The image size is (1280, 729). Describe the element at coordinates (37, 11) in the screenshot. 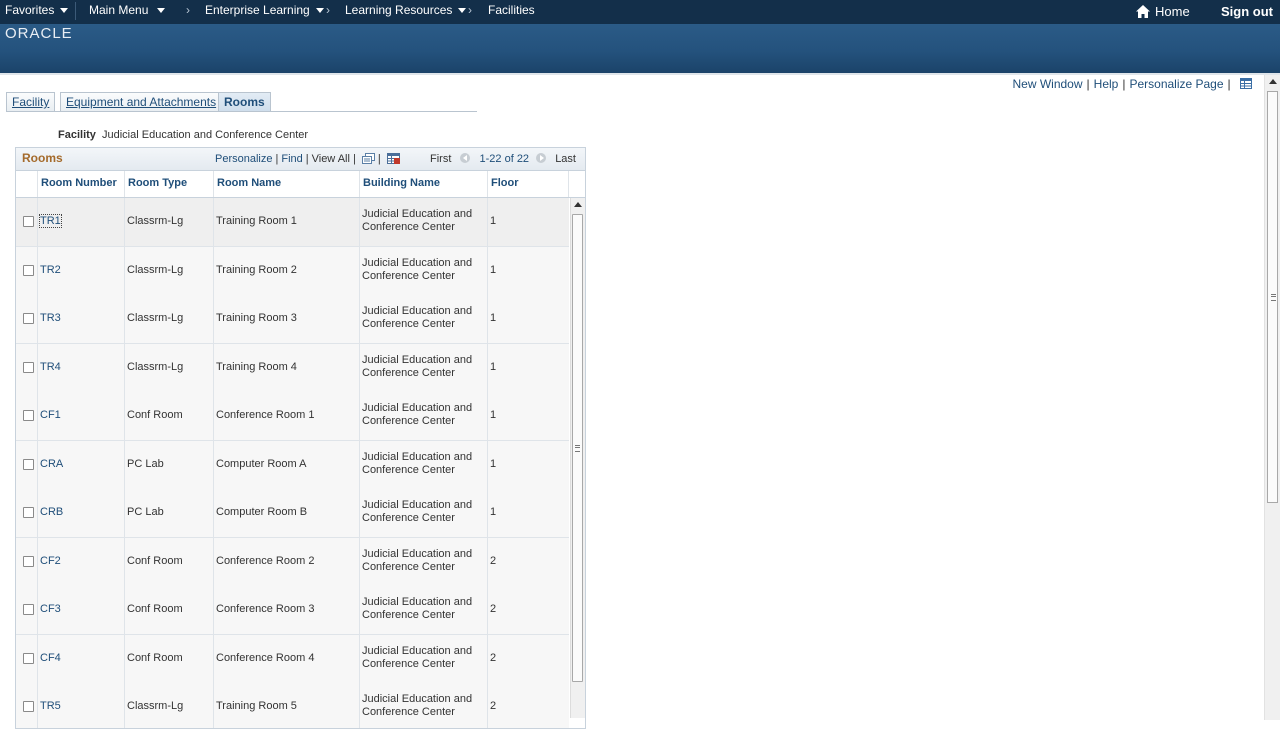

I see `favorites-menu: Favorites` at that location.